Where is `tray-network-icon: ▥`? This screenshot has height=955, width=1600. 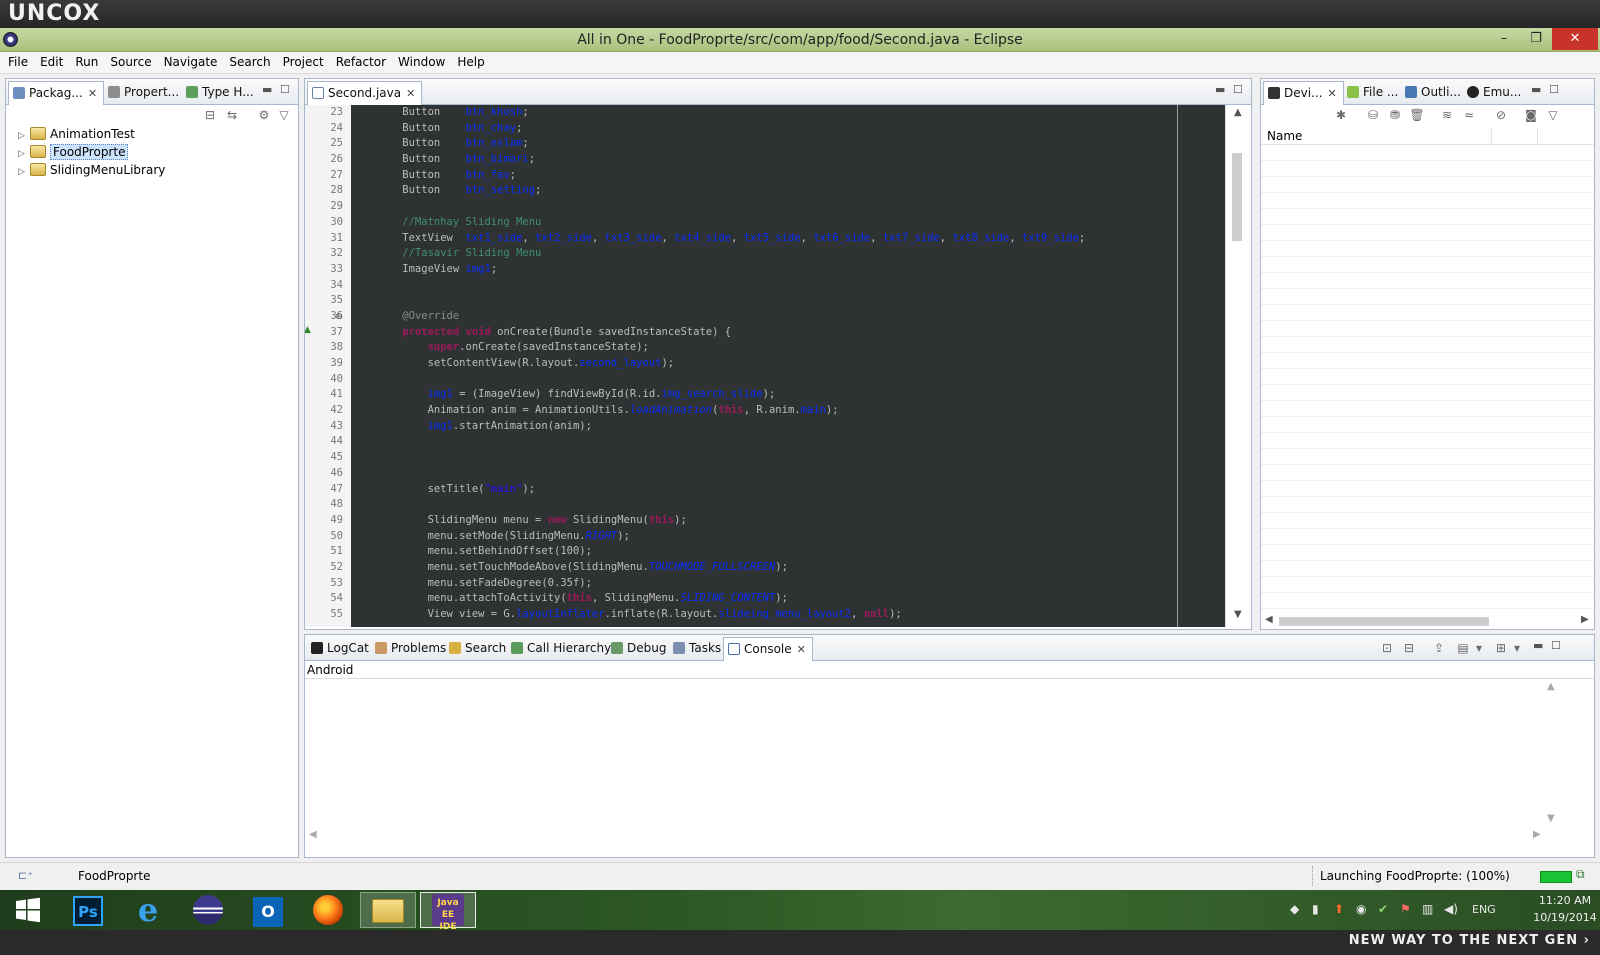
tray-network-icon: ▥ is located at coordinates (1427, 909).